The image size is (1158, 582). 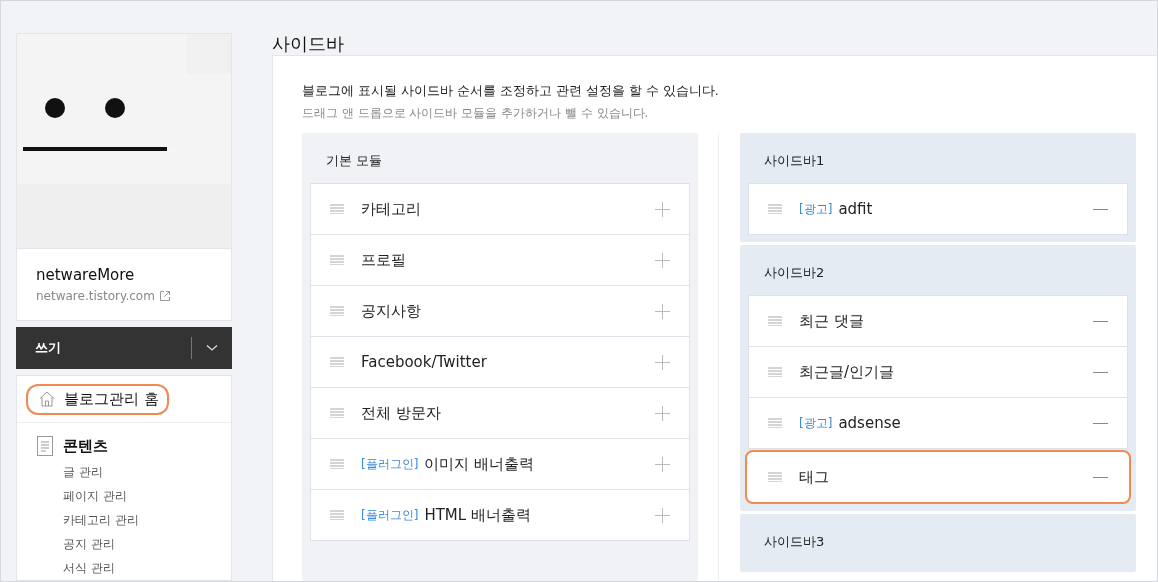 What do you see at coordinates (134, 568) in the screenshot?
I see `menu-item: 서식 관리` at bounding box center [134, 568].